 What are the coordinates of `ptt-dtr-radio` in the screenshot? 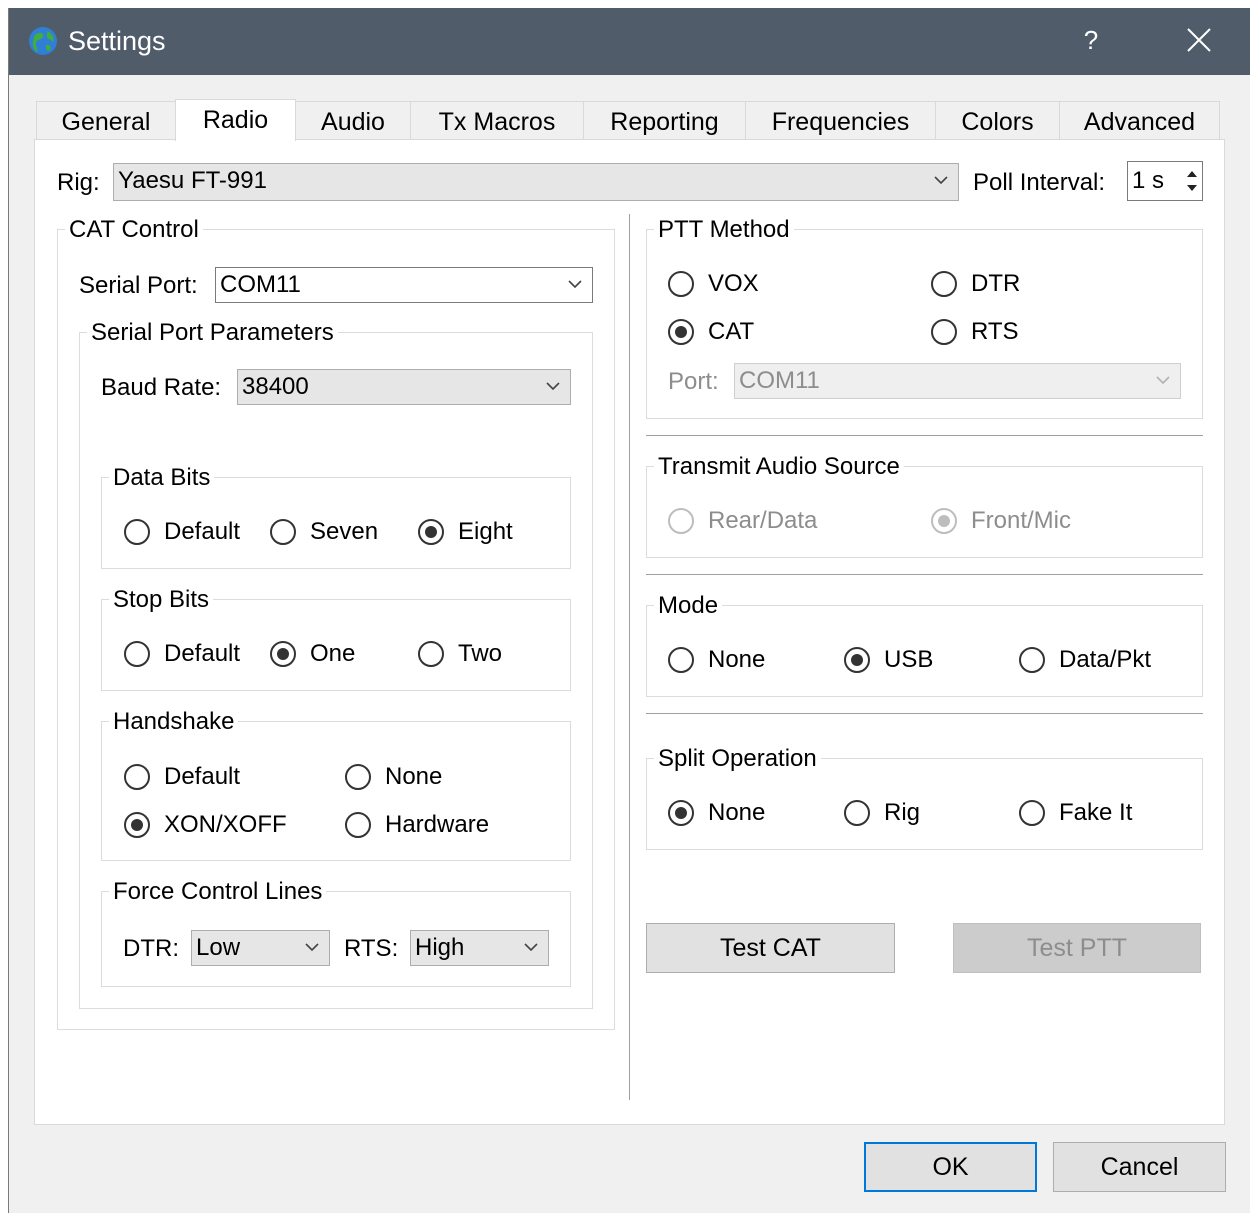 It's located at (944, 284).